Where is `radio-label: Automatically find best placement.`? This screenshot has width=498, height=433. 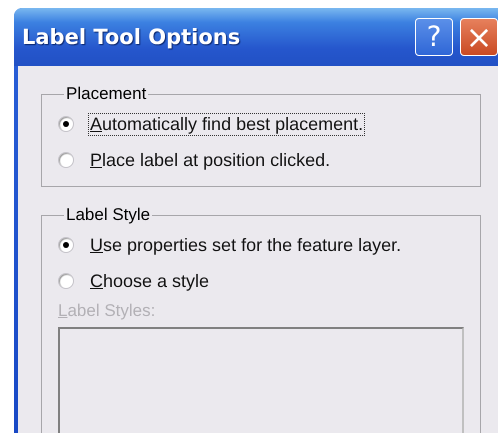
radio-label: Automatically find best placement. is located at coordinates (227, 124).